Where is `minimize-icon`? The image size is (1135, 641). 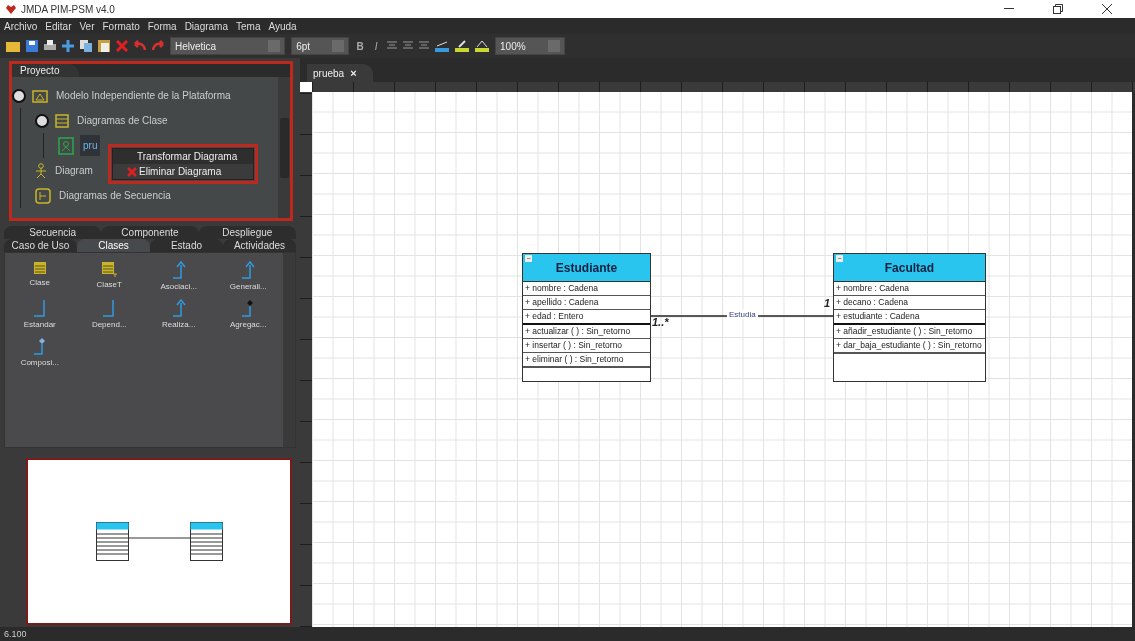
minimize-icon is located at coordinates (1009, 9).